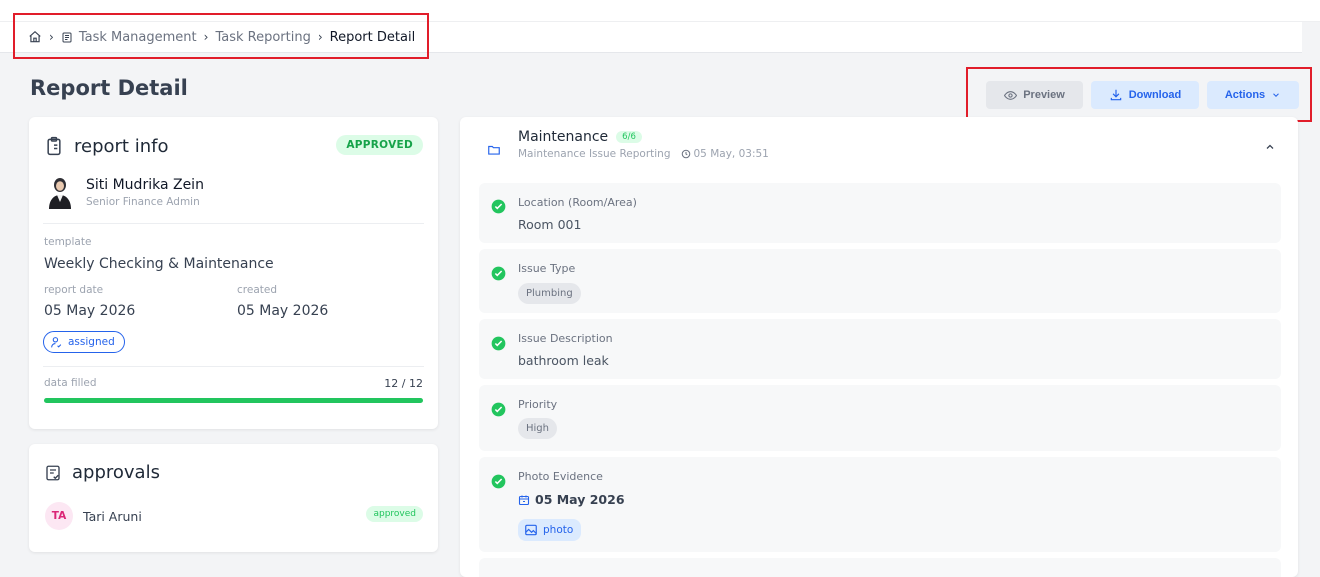 This screenshot has width=1320, height=577. What do you see at coordinates (109, 88) in the screenshot?
I see `page-title: Report Detail` at bounding box center [109, 88].